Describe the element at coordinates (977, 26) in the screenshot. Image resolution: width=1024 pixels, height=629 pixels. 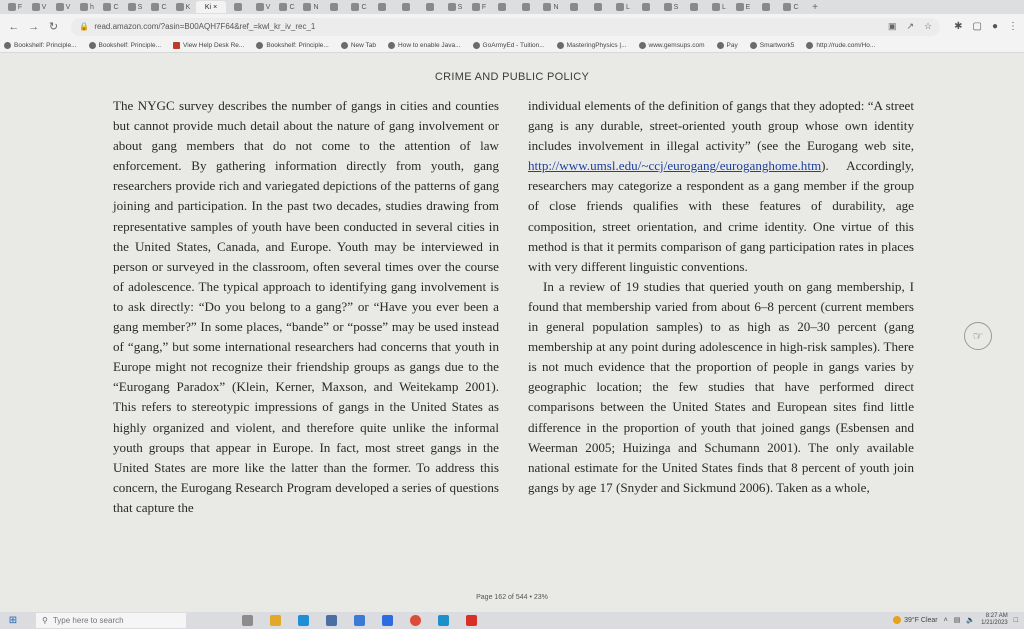
I see `side-panel-icon: ▢` at that location.